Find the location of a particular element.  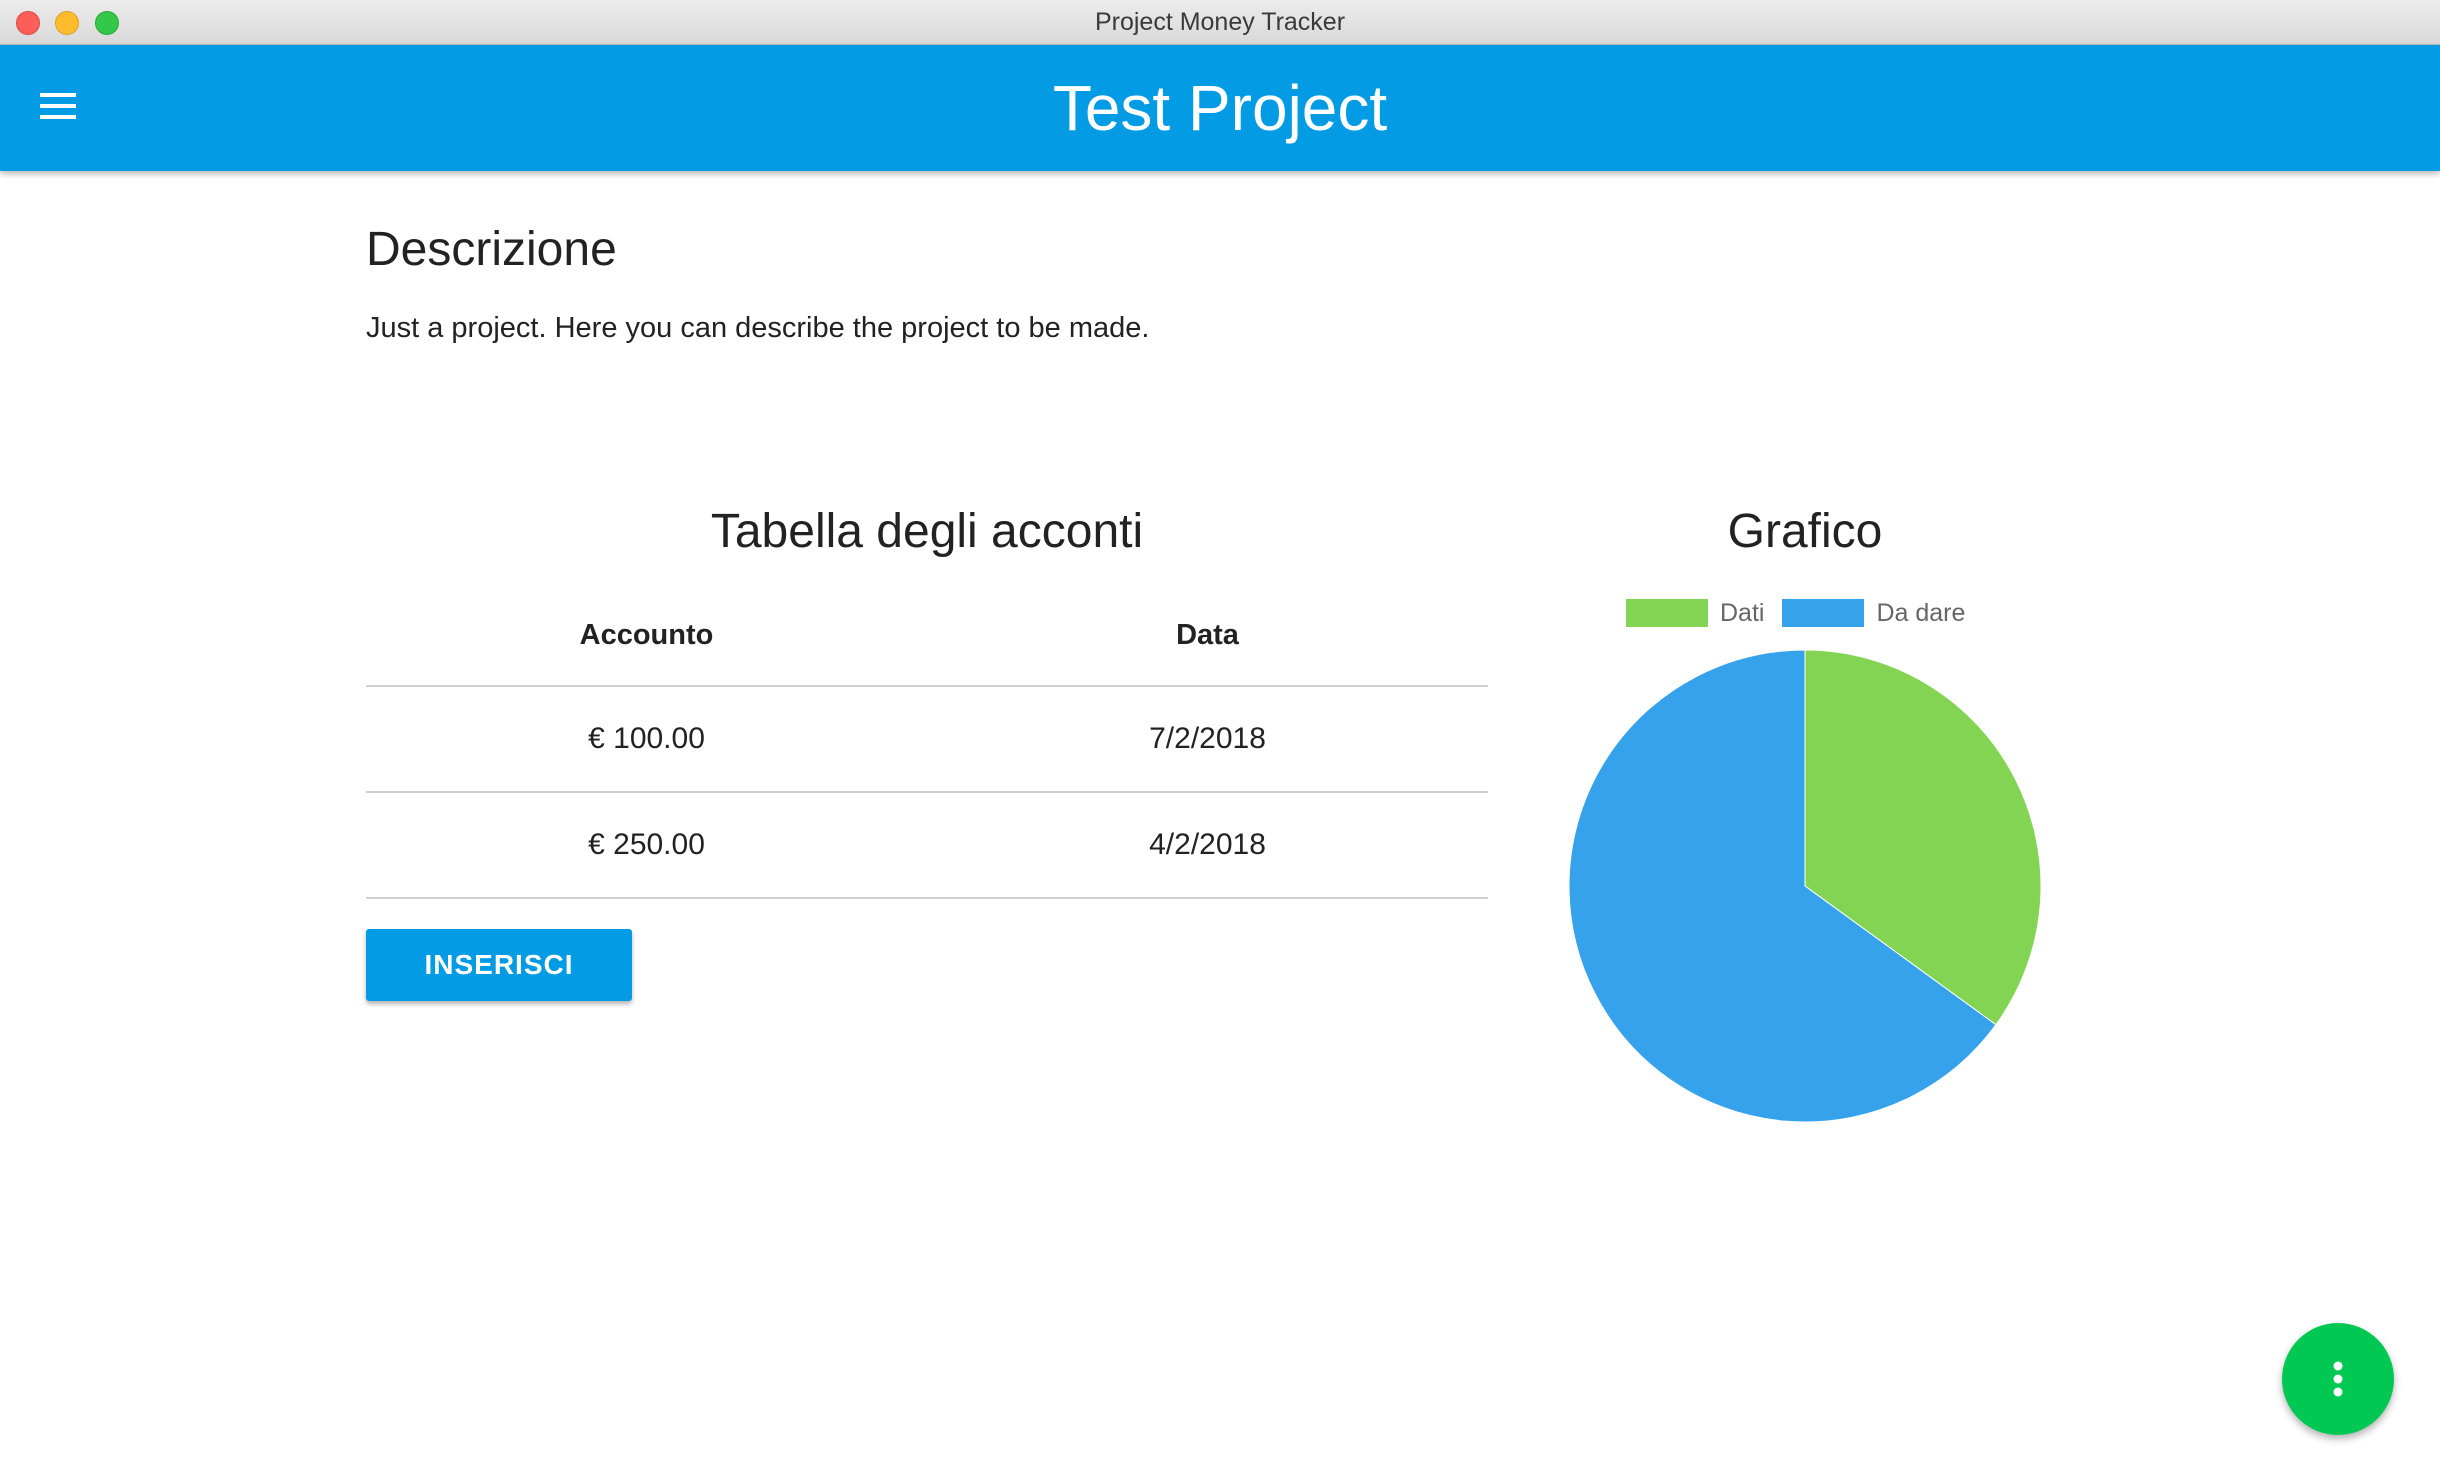

legend-item-dati: Dati is located at coordinates (1695, 613).